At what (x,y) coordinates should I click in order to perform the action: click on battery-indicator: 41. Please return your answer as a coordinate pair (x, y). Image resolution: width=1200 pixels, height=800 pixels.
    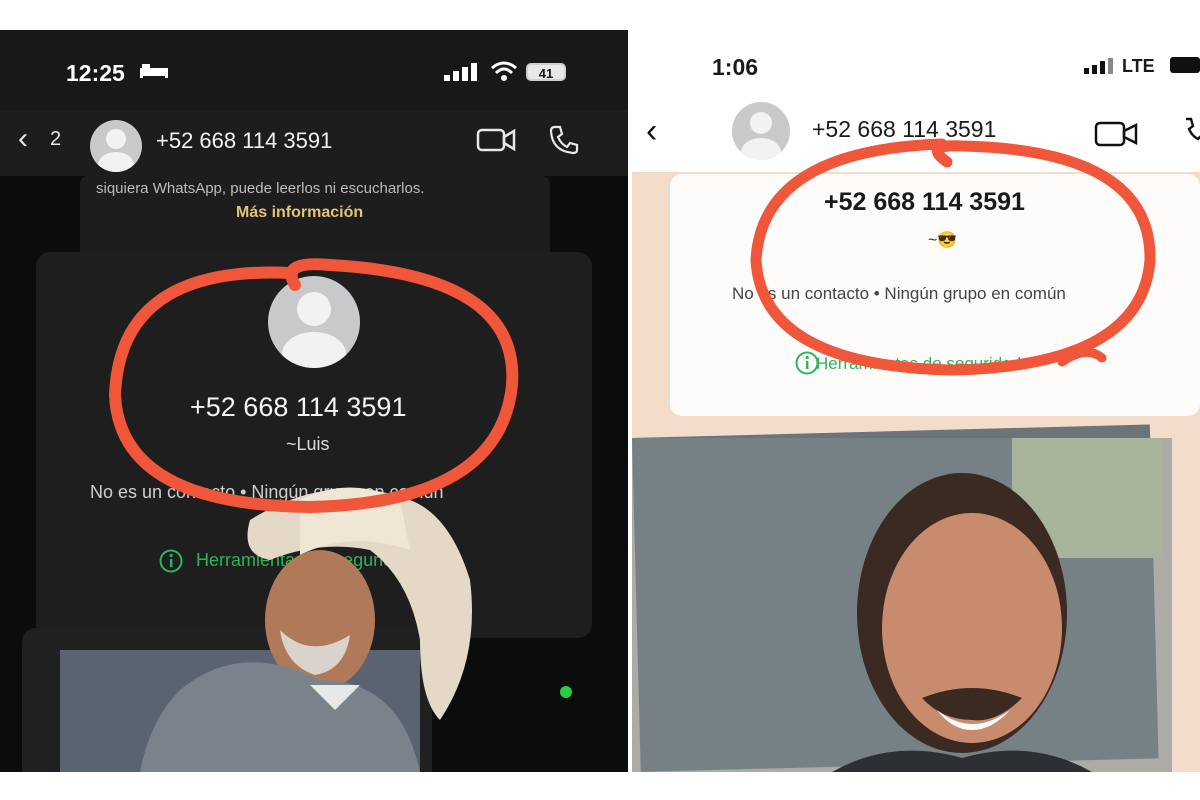
    Looking at the image, I should click on (546, 72).